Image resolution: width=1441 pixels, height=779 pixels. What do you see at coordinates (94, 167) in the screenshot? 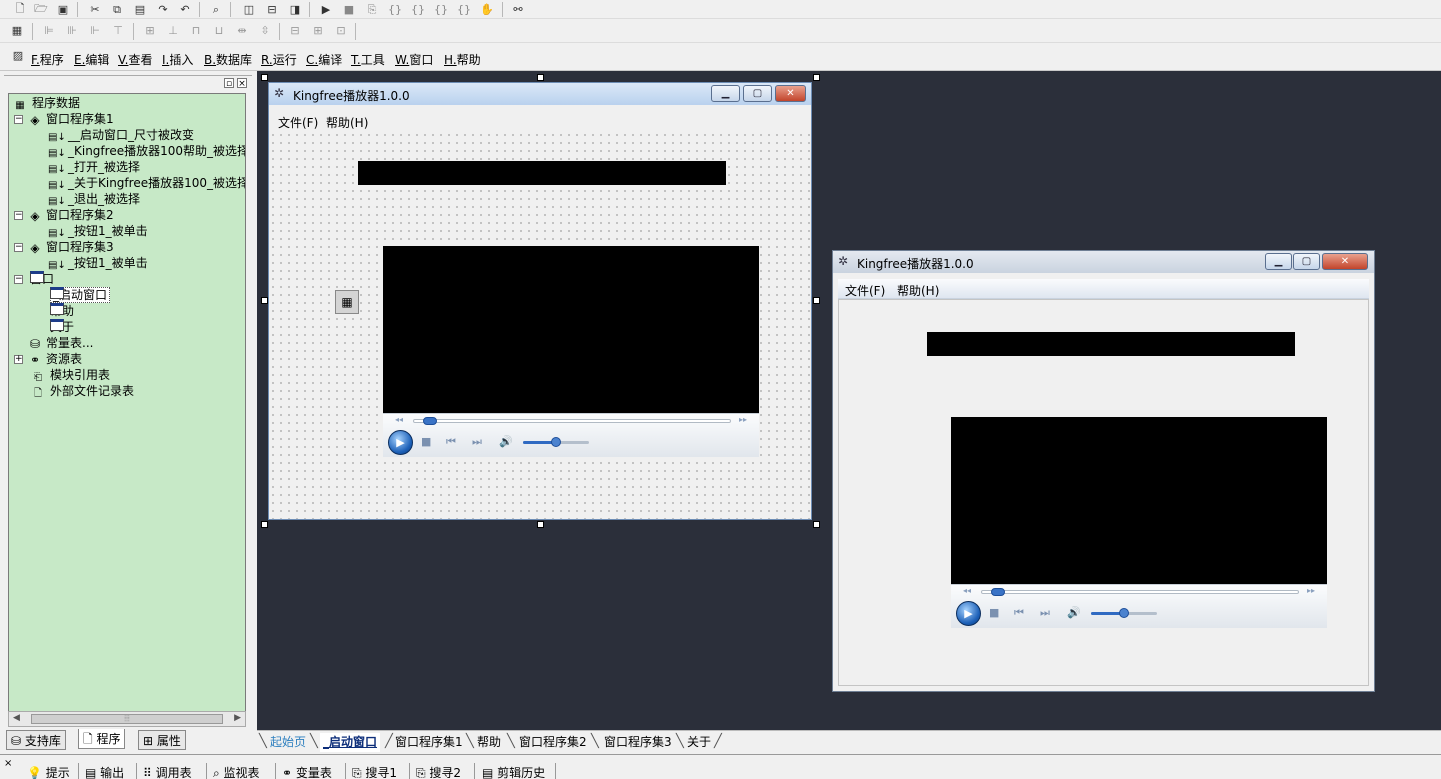
I see `tree-sub-item: ▤↓ _打开_被选择` at bounding box center [94, 167].